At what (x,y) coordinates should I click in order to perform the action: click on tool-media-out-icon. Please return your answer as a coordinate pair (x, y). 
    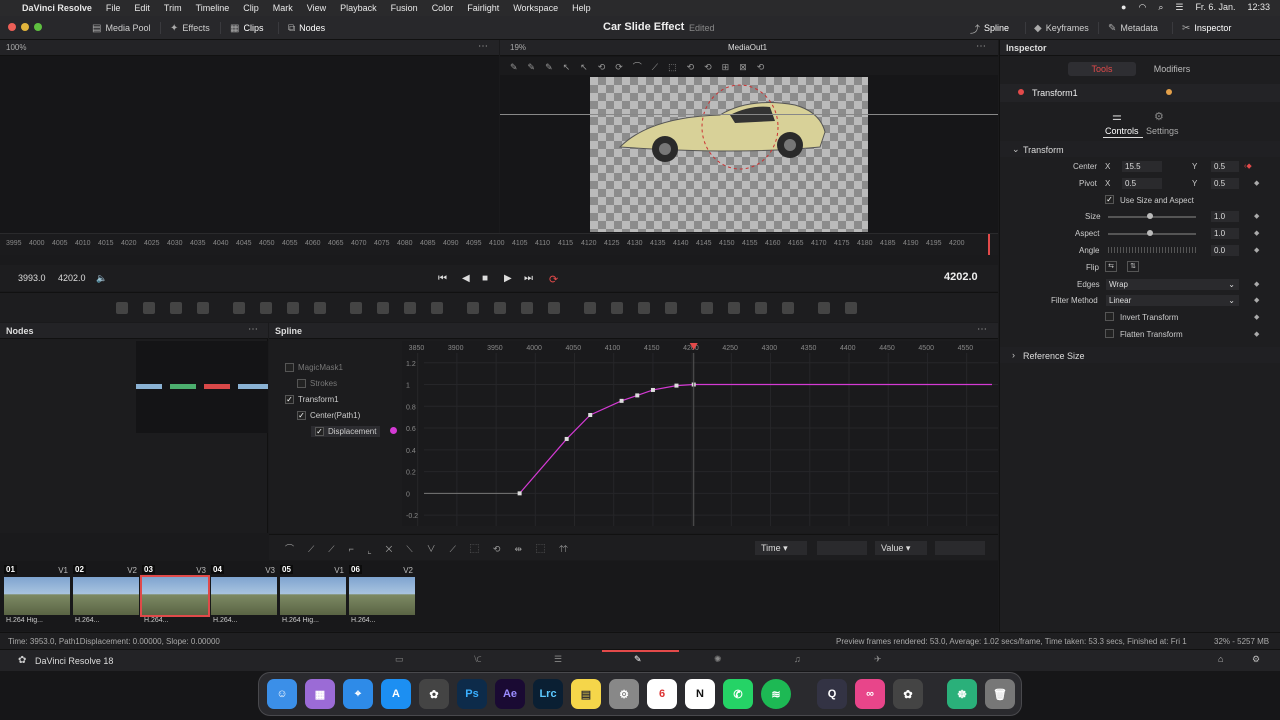
    Looking at the image, I should click on (437, 308).